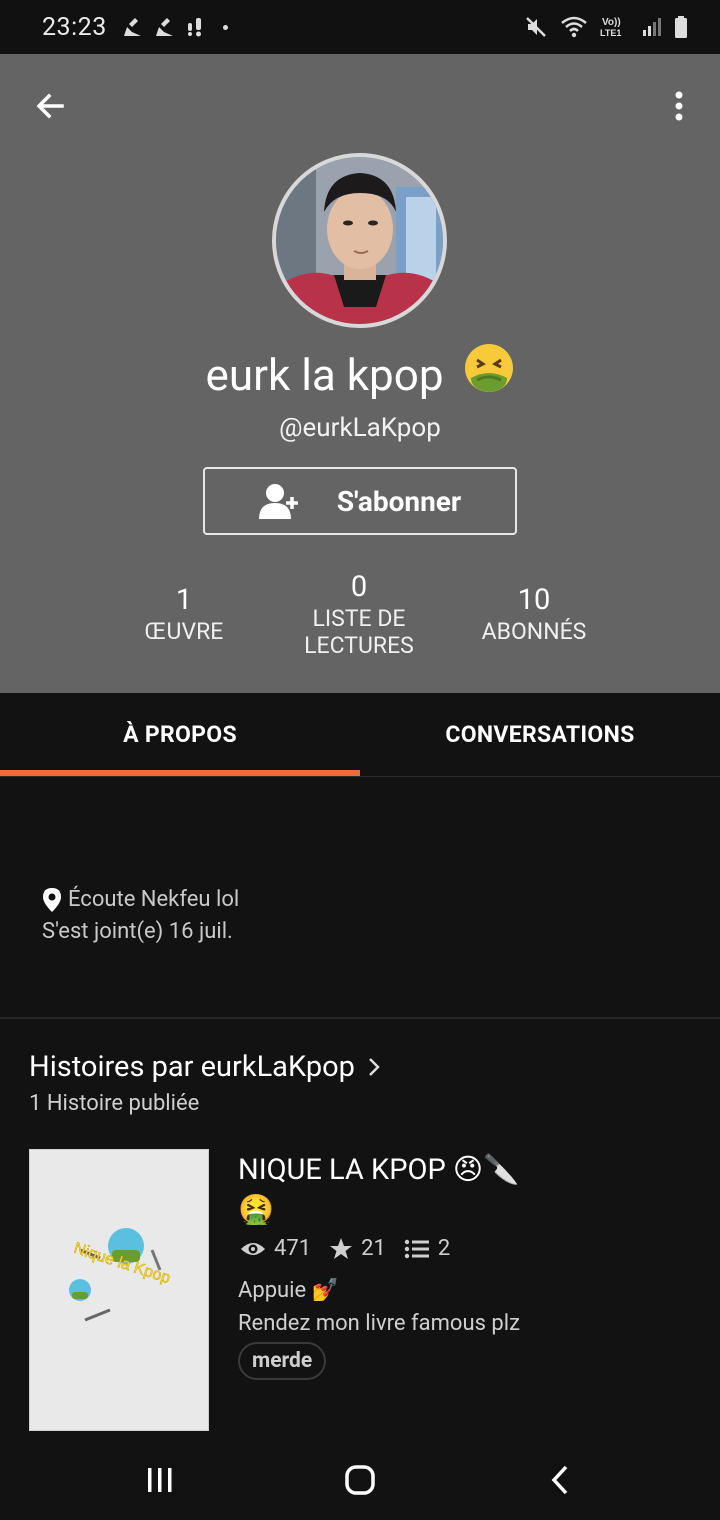 This screenshot has height=1520, width=720. I want to click on svg-text: Vo)), so click(611, 22).